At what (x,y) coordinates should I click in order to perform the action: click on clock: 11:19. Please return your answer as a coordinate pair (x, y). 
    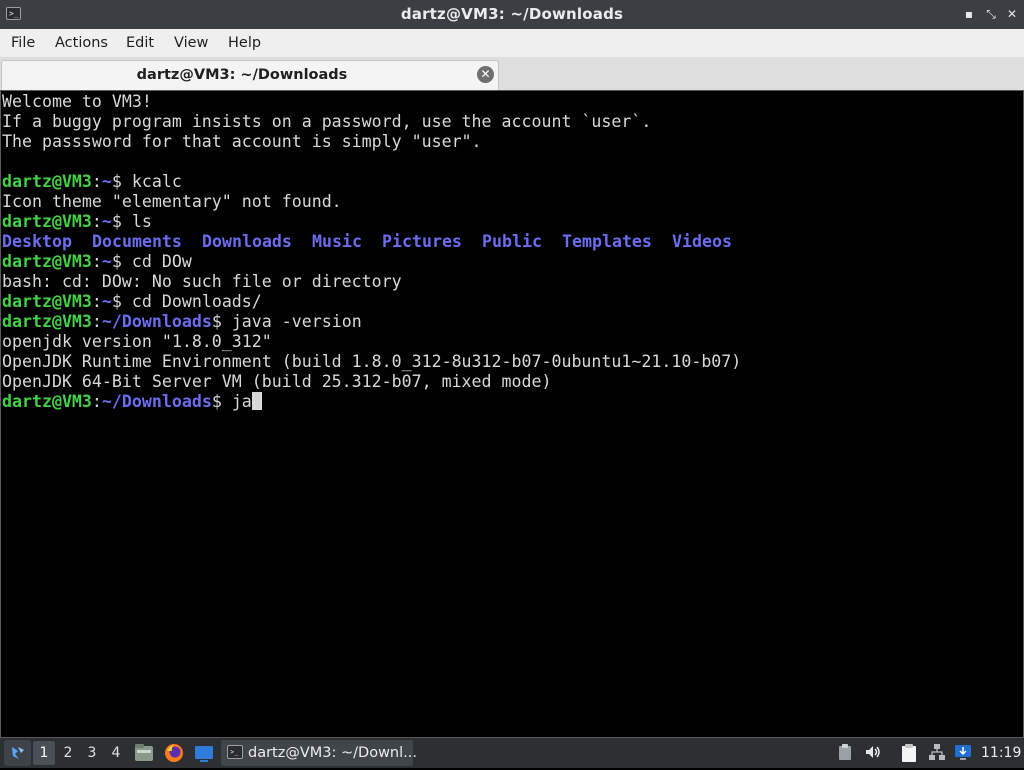
    Looking at the image, I should click on (1001, 753).